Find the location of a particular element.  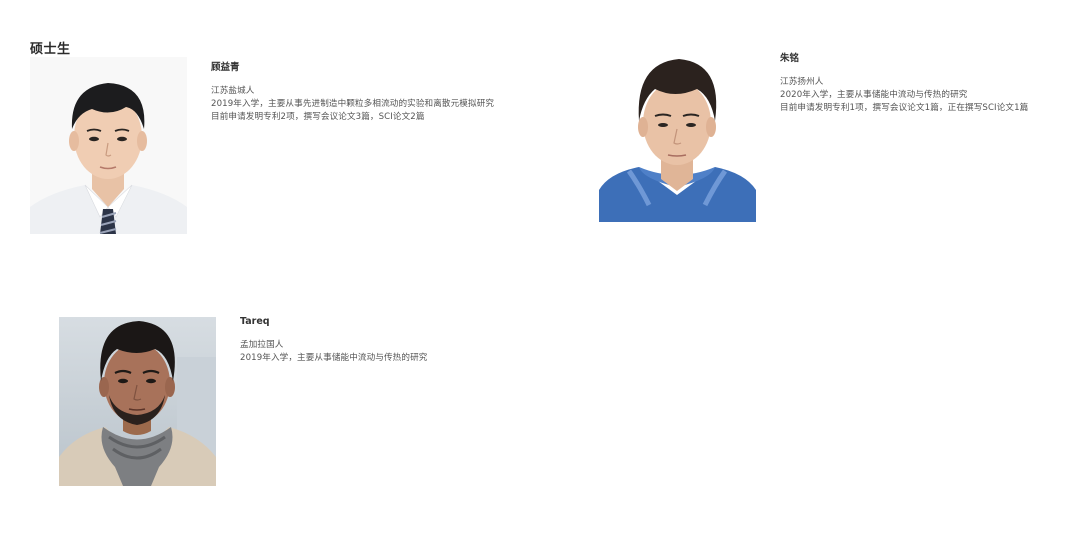

student-name: Tareq is located at coordinates (255, 321).